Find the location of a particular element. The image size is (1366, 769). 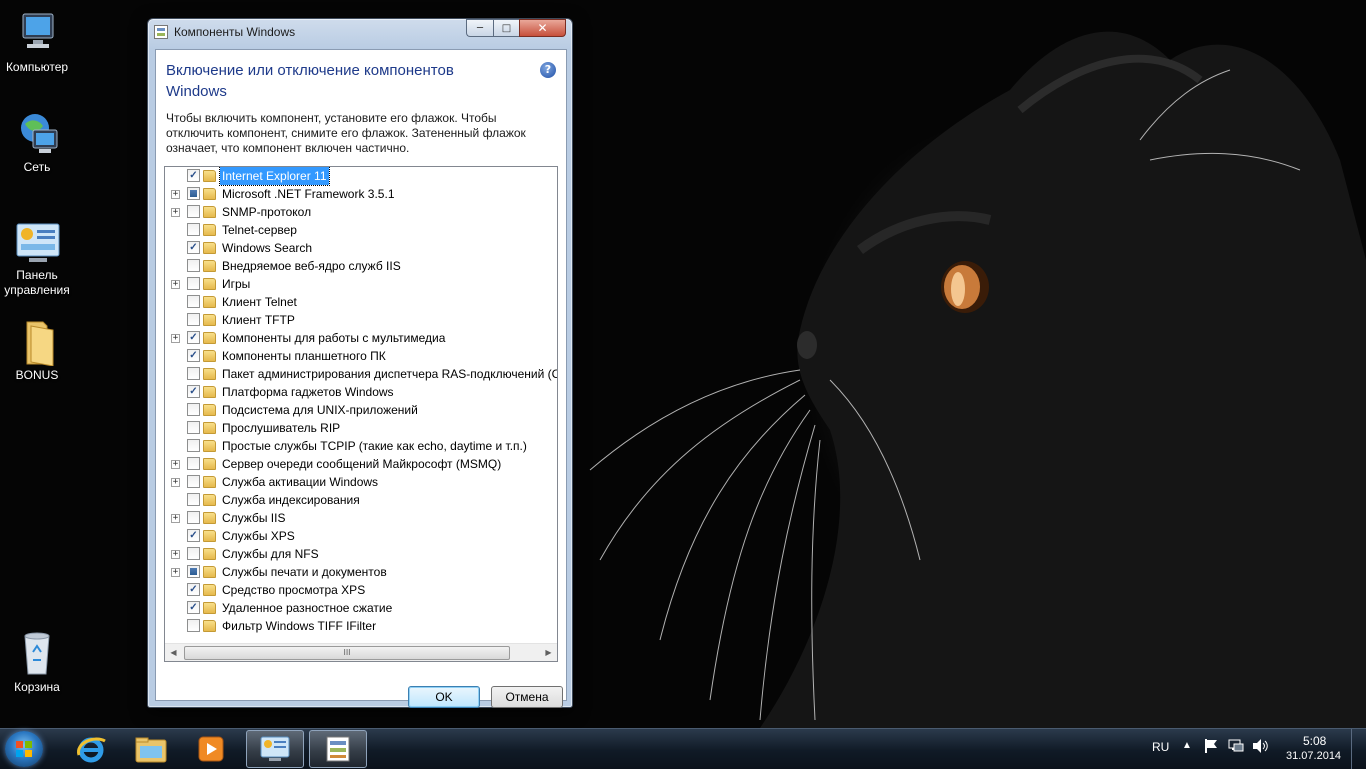

show-hidden-icons-icon: ▲ is located at coordinates (1187, 745).